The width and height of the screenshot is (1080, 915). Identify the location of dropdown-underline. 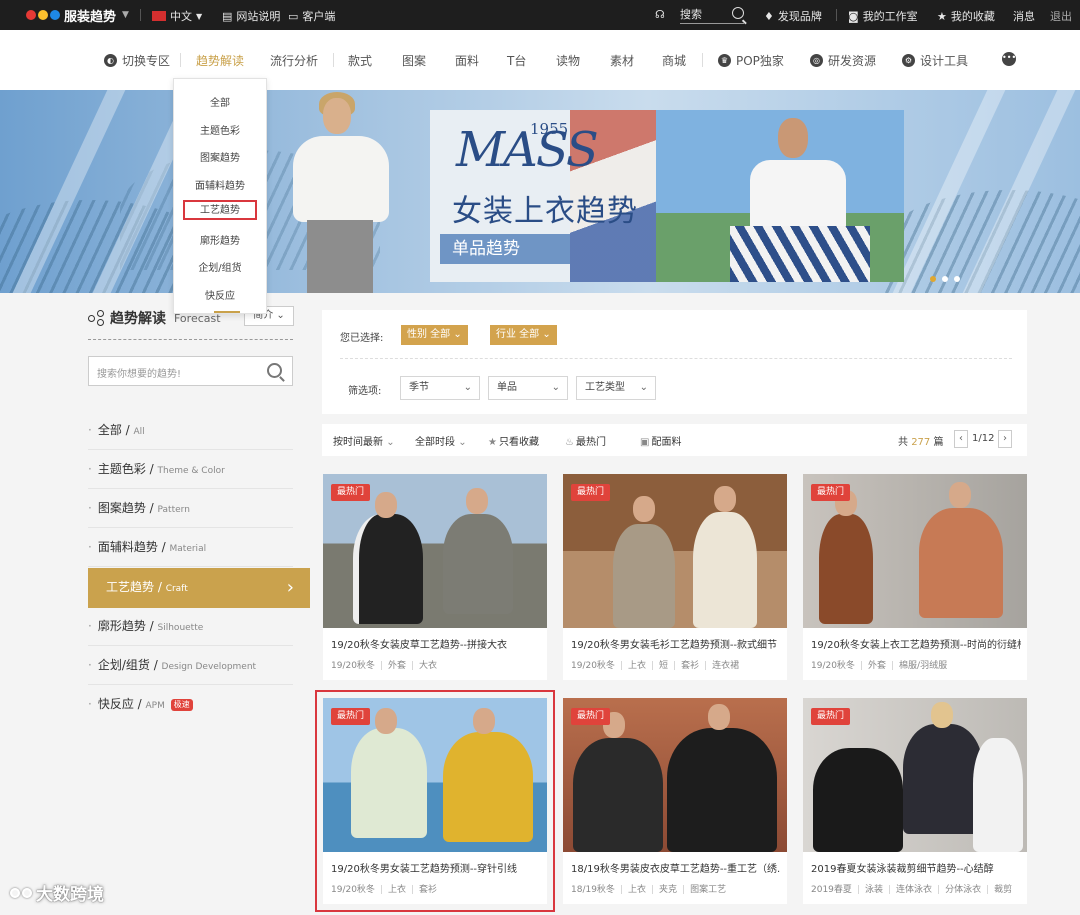
(227, 312).